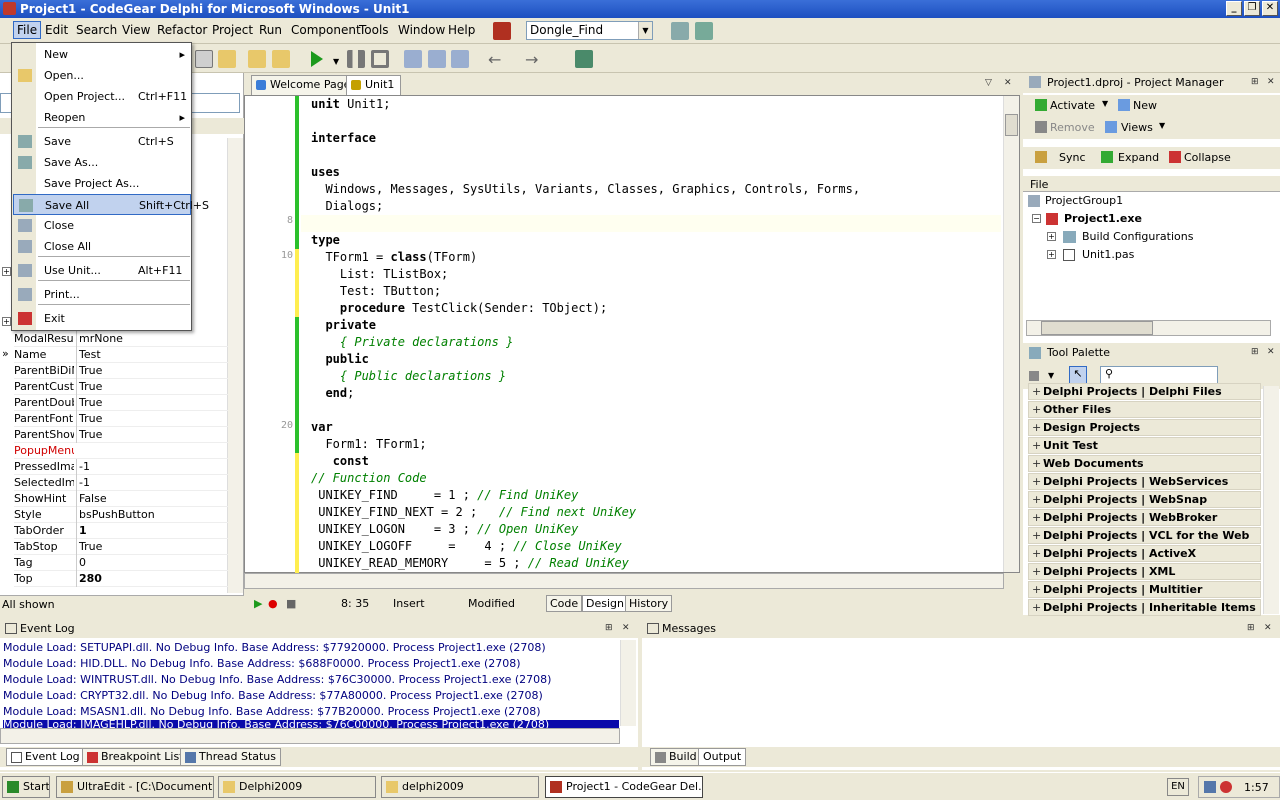  What do you see at coordinates (102, 270) in the screenshot?
I see `menu-item-use-unit: Use Unit... Alt+F11` at bounding box center [102, 270].